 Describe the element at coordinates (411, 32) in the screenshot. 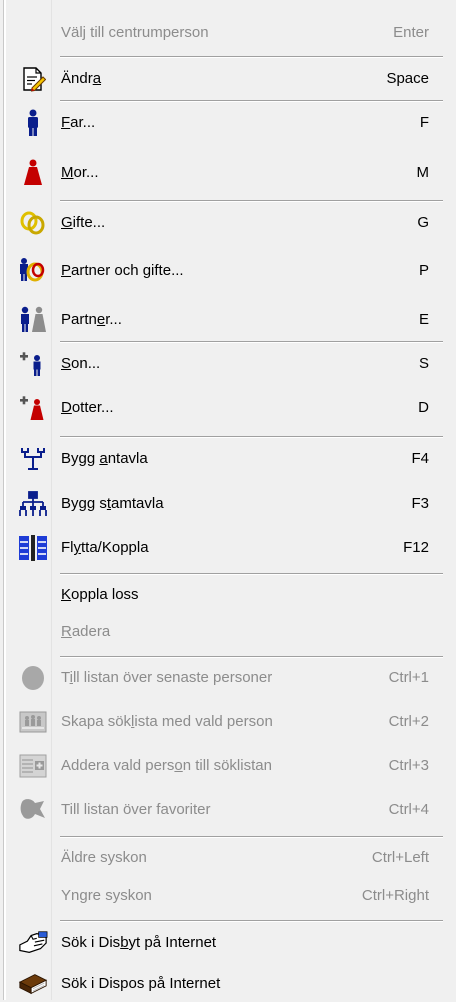

I see `menu-item-shortcut: Enter` at that location.